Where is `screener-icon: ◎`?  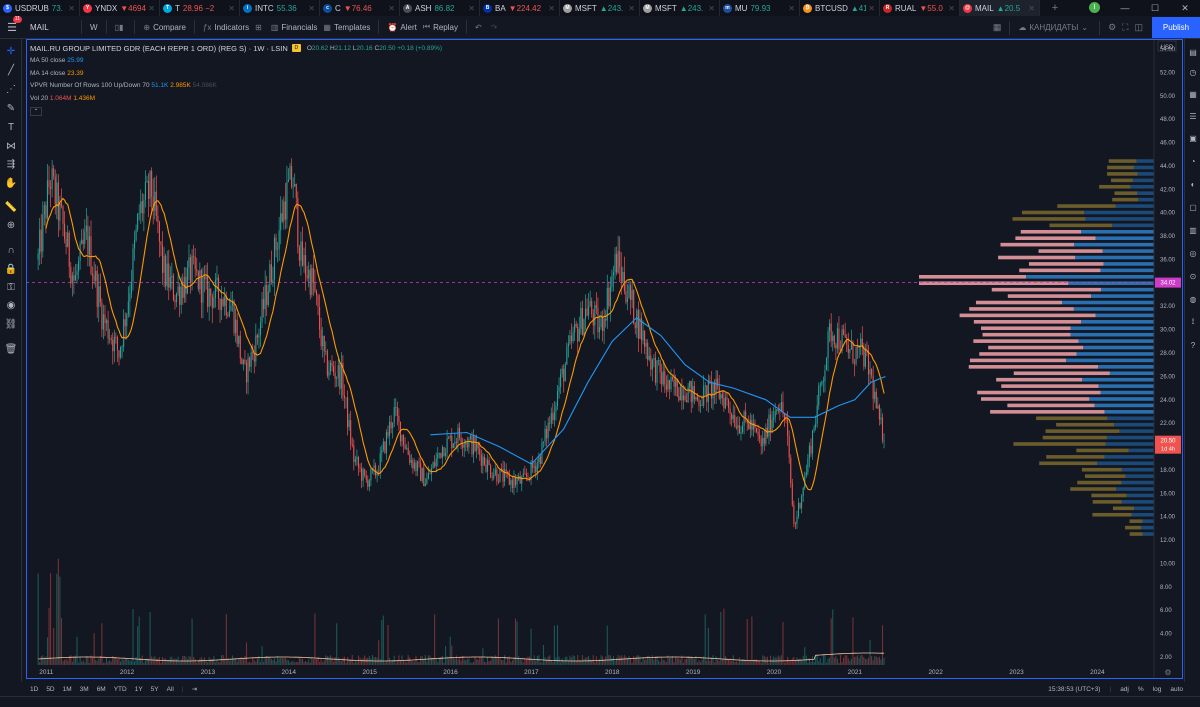 screener-icon: ◎ is located at coordinates (1192, 253).